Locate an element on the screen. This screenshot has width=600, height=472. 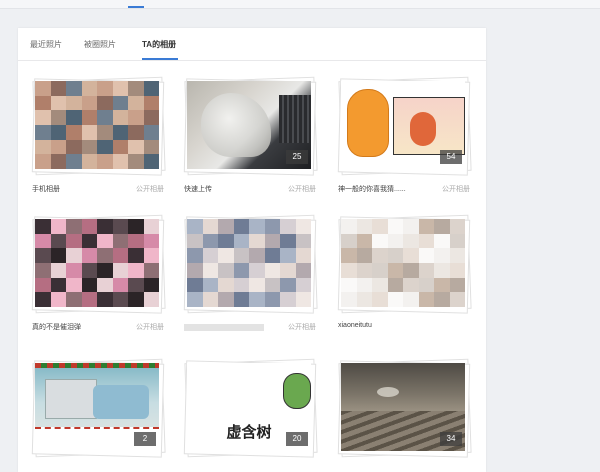
album-cover-stack: 54 is located at coordinates (404, 126).